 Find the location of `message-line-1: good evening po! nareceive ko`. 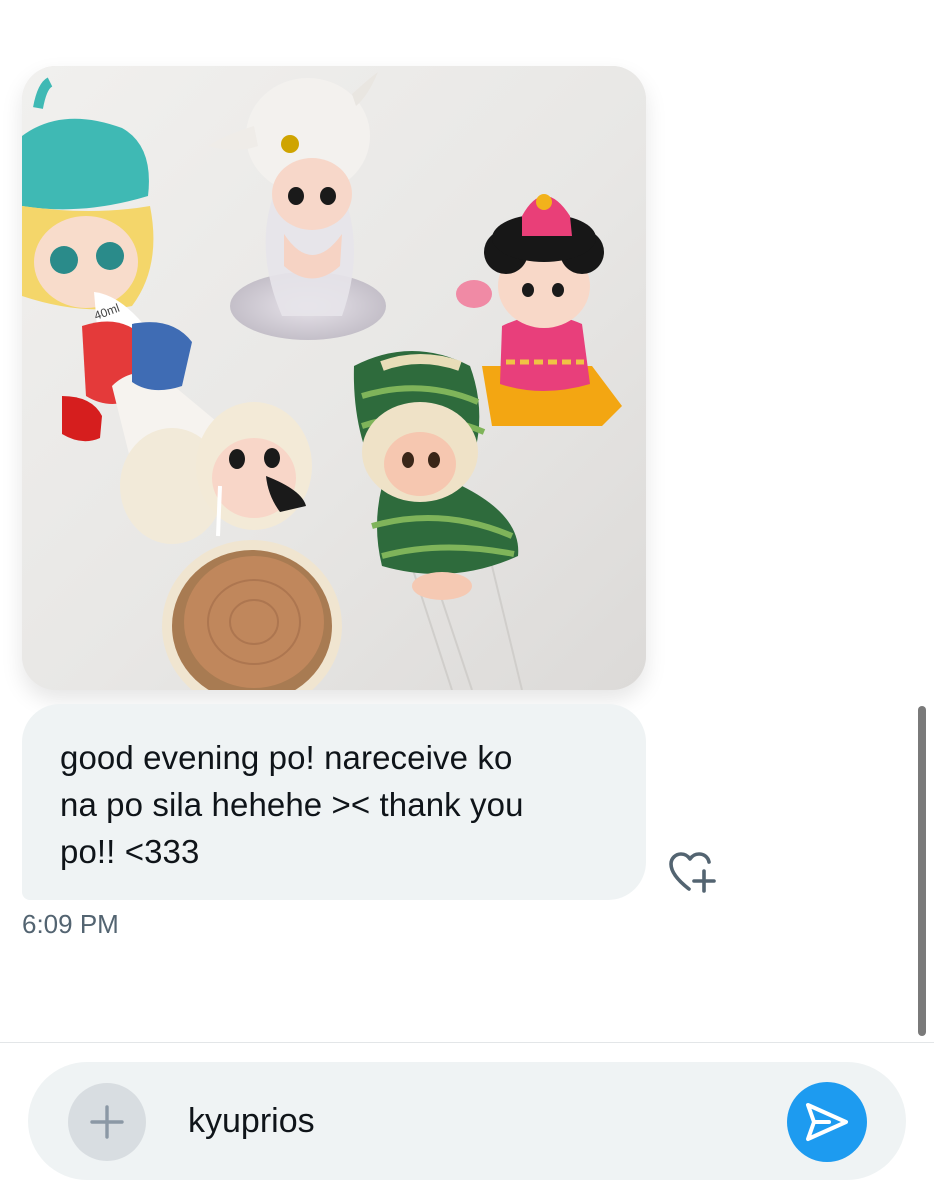

message-line-1: good evening po! nareceive ko is located at coordinates (286, 757).